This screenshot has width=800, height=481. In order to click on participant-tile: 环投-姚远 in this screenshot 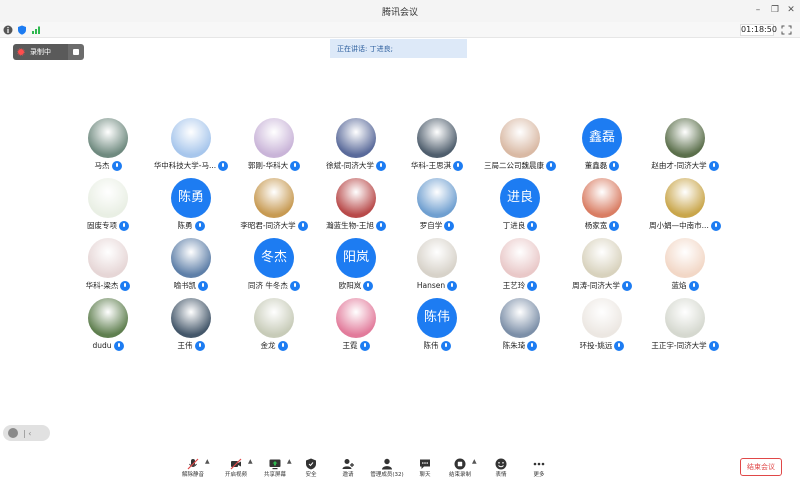, I will do `click(602, 329)`.